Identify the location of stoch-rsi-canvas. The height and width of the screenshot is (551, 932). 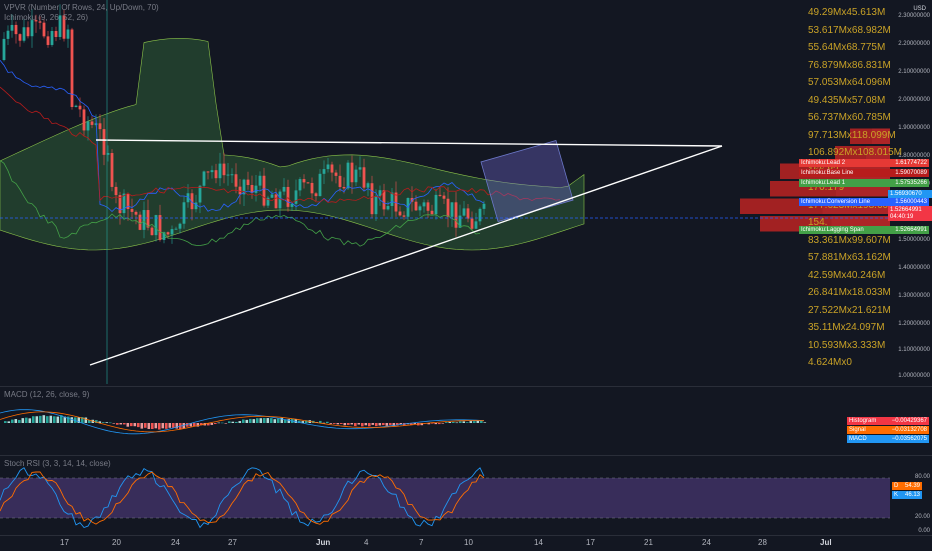
(466, 496).